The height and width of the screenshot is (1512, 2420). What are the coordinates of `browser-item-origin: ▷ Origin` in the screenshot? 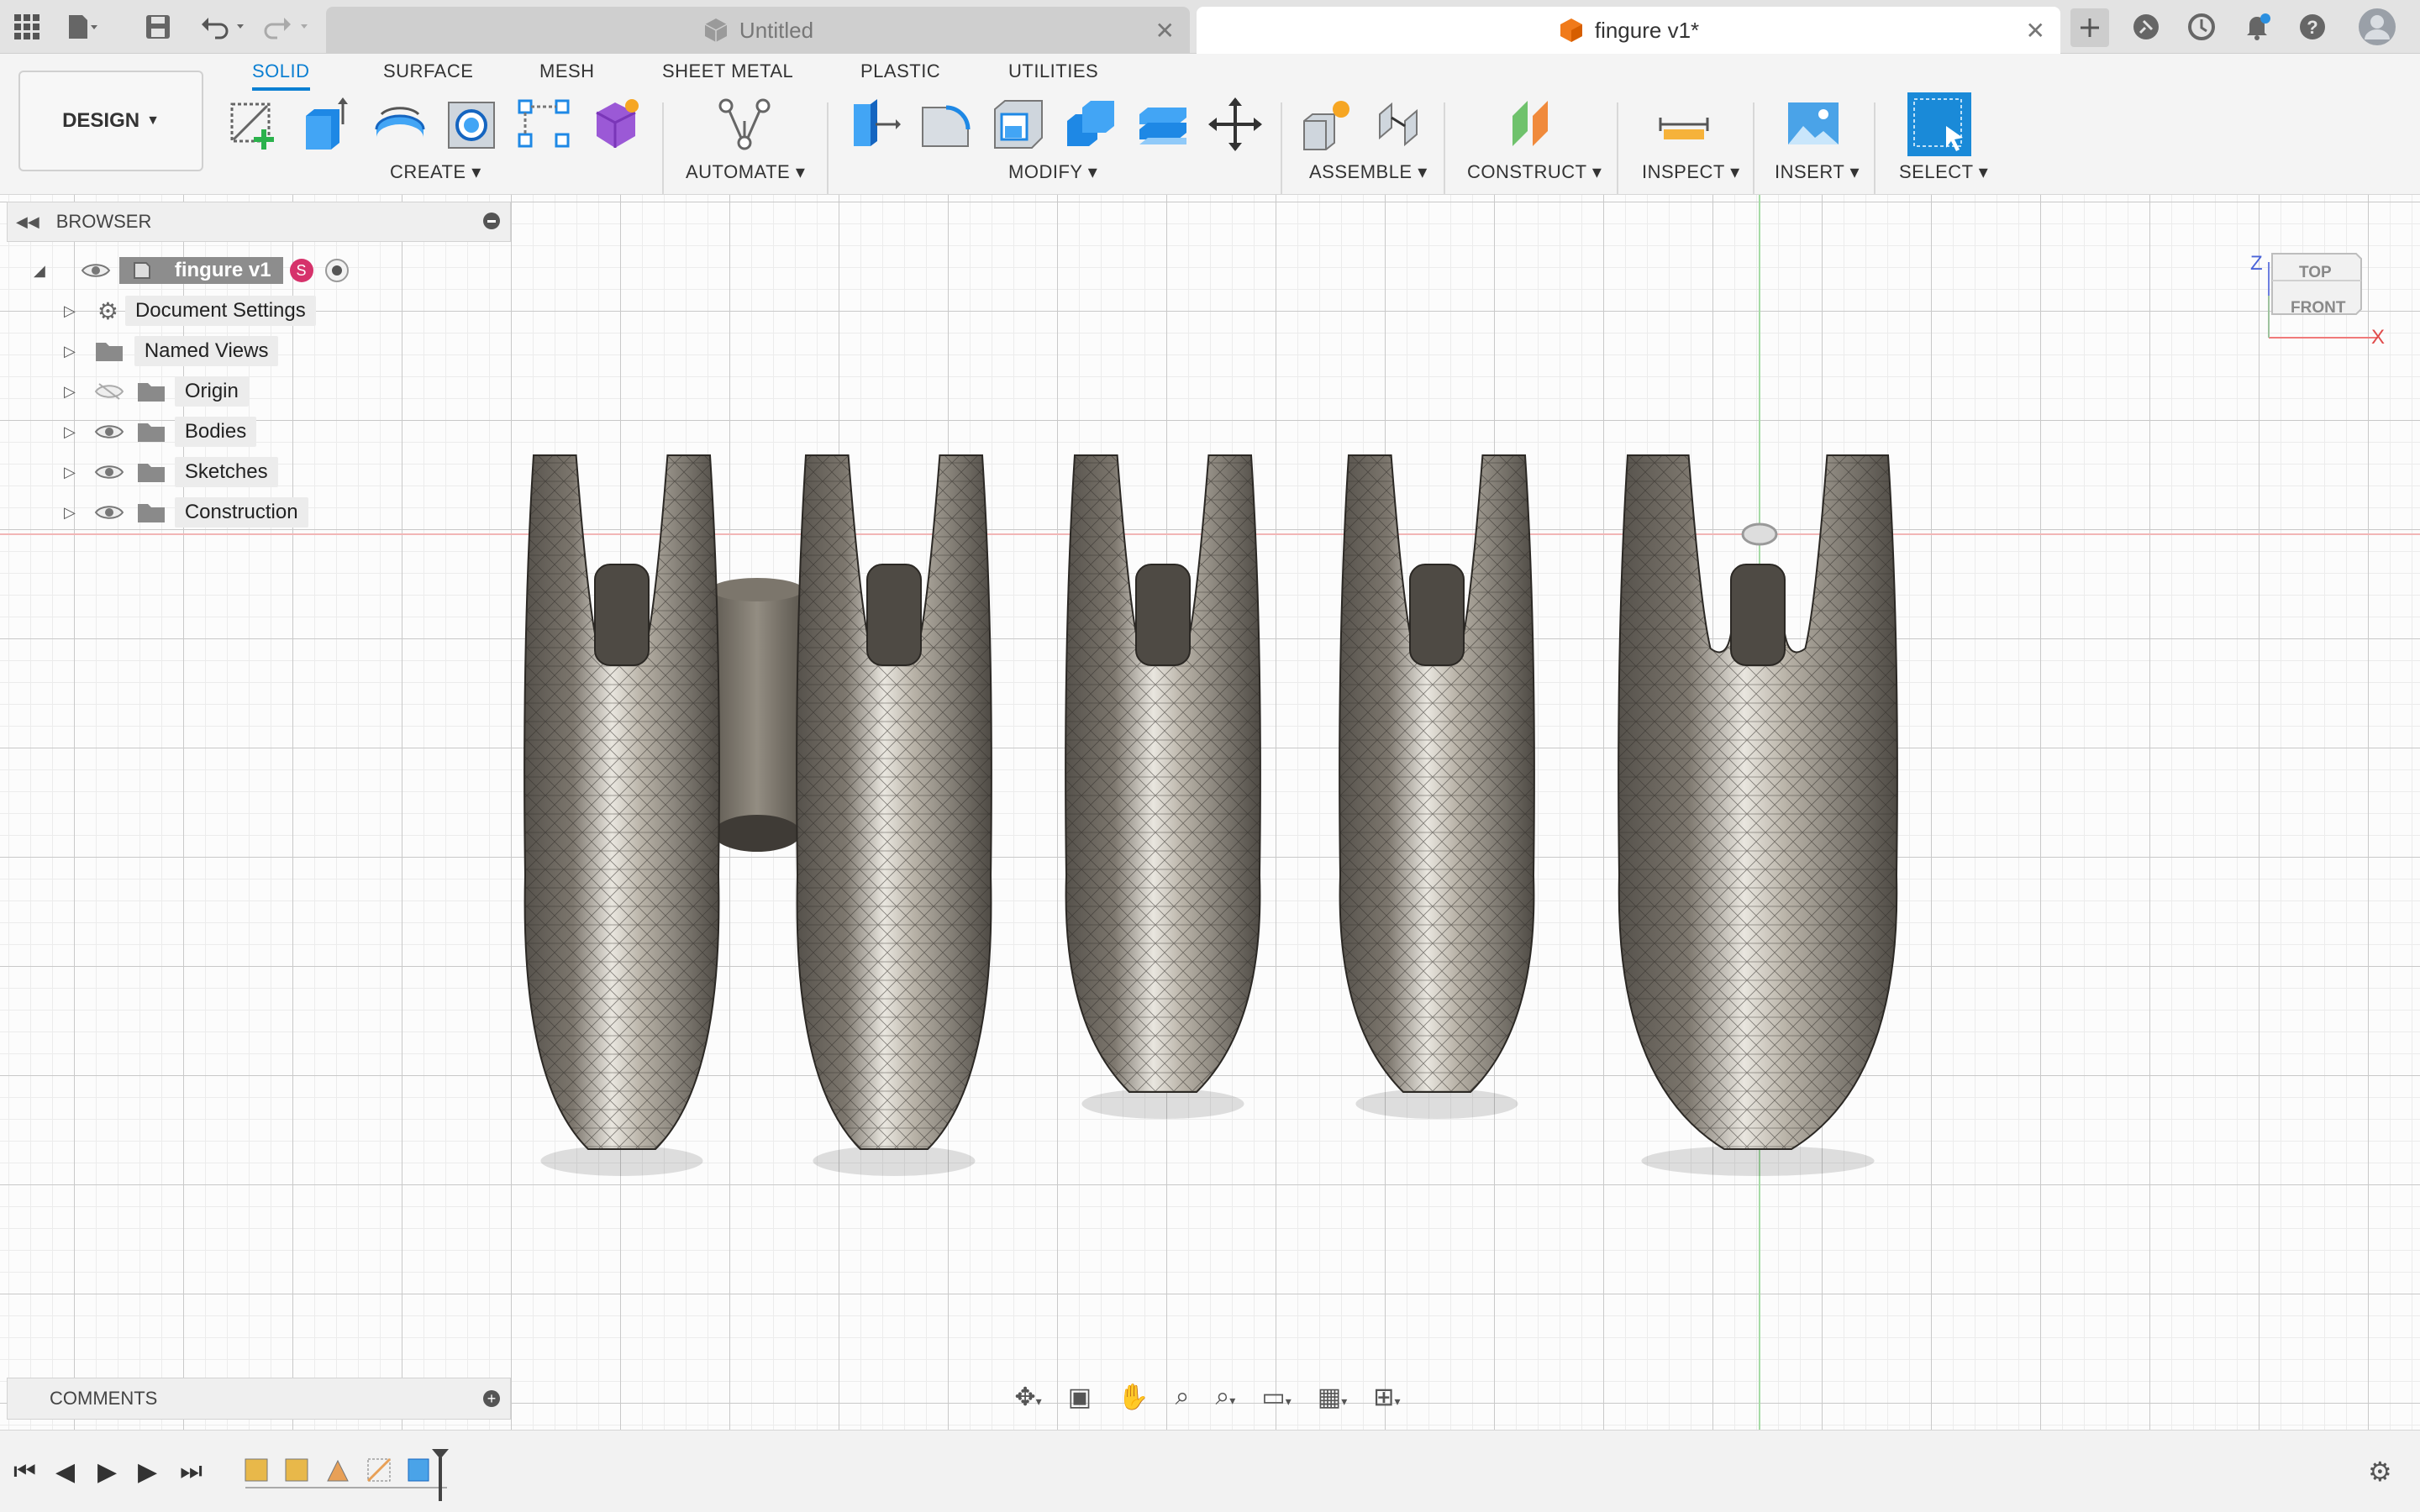 It's located at (157, 391).